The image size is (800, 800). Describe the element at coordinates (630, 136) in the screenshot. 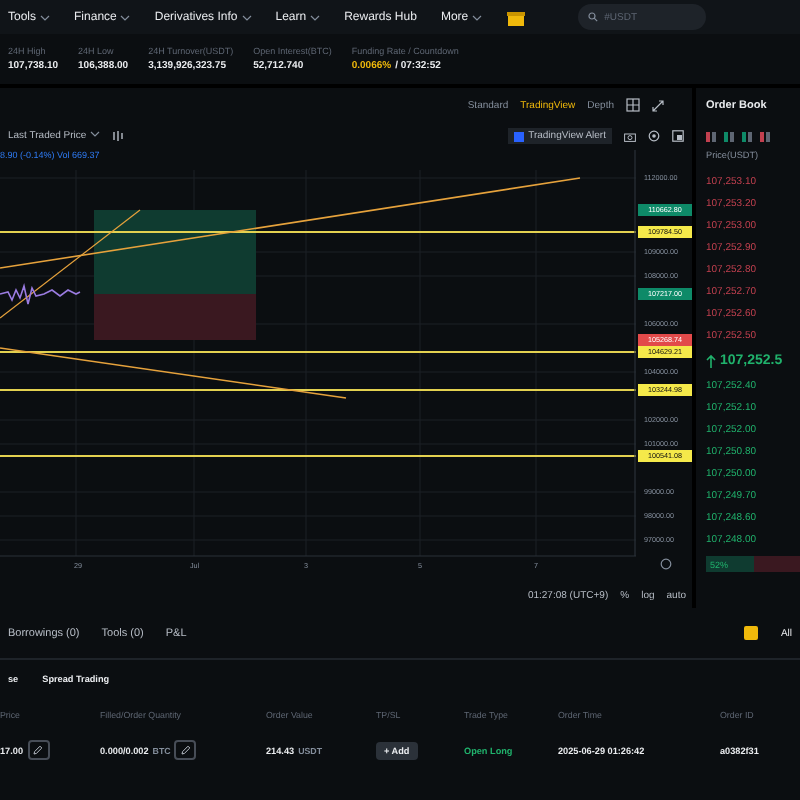

I see `camera-icon` at that location.